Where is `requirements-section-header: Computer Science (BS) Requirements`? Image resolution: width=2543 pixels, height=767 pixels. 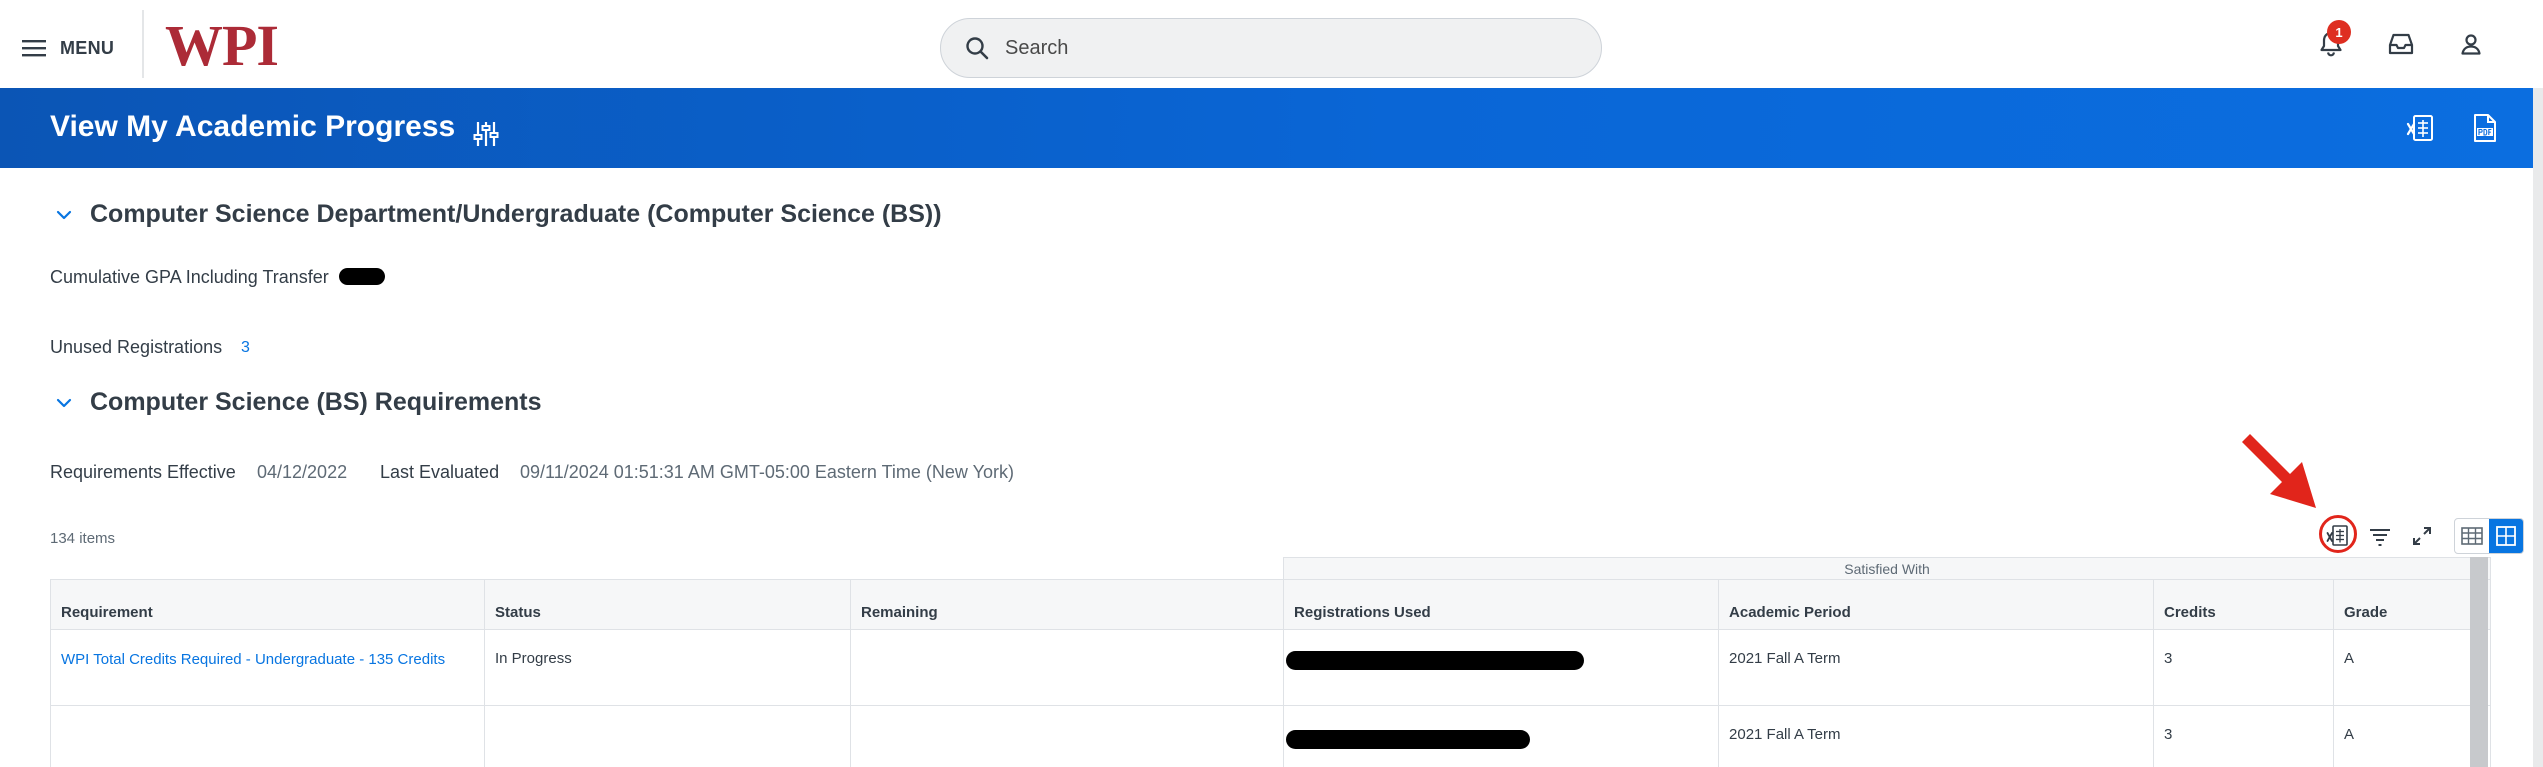 requirements-section-header: Computer Science (BS) Requirements is located at coordinates (299, 402).